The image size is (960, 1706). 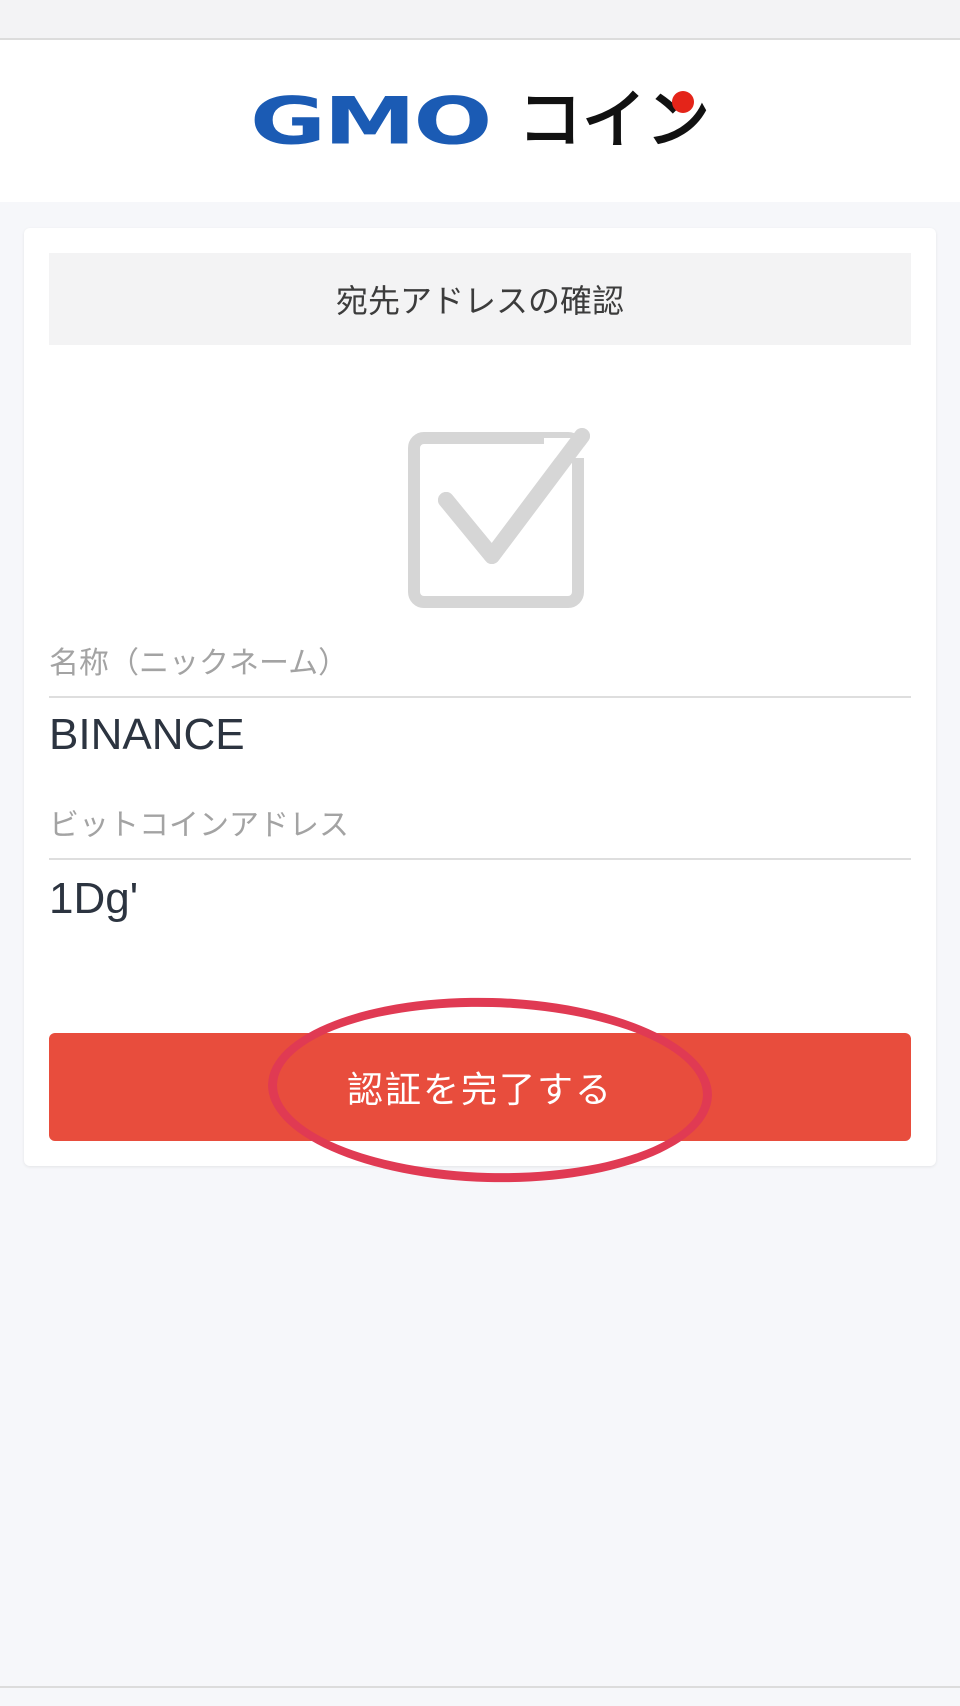 What do you see at coordinates (480, 1687) in the screenshot?
I see `bottom-divider` at bounding box center [480, 1687].